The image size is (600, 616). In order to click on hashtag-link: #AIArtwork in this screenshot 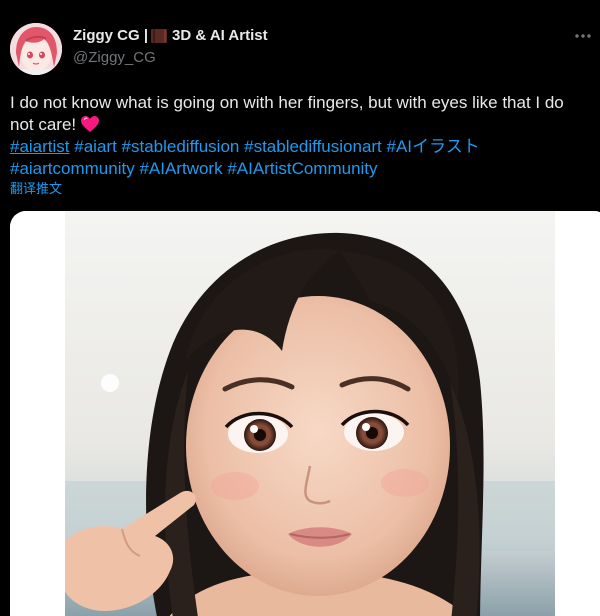, I will do `click(180, 168)`.